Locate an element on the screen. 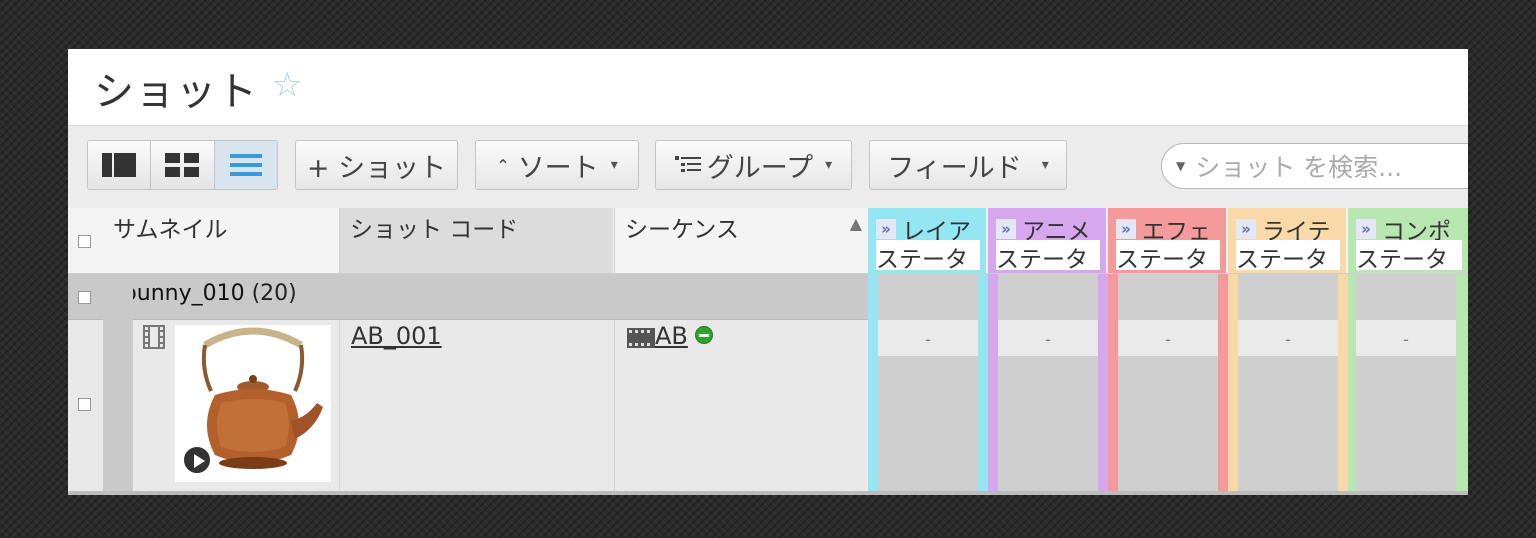 This screenshot has height=538, width=1536. step-column-animation: - is located at coordinates (1048, 384).